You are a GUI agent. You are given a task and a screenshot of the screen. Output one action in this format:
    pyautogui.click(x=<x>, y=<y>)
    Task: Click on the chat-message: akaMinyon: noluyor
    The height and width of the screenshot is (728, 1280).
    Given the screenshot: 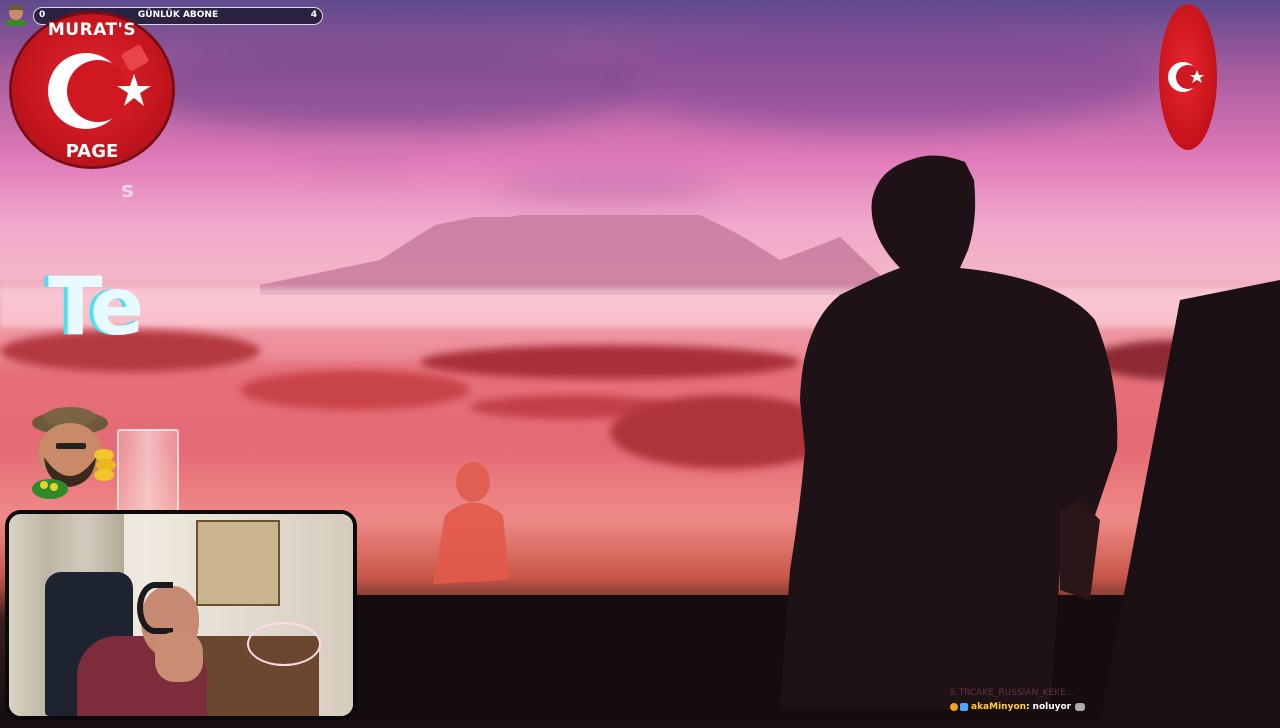 What is the action you would take?
    pyautogui.click(x=1018, y=707)
    